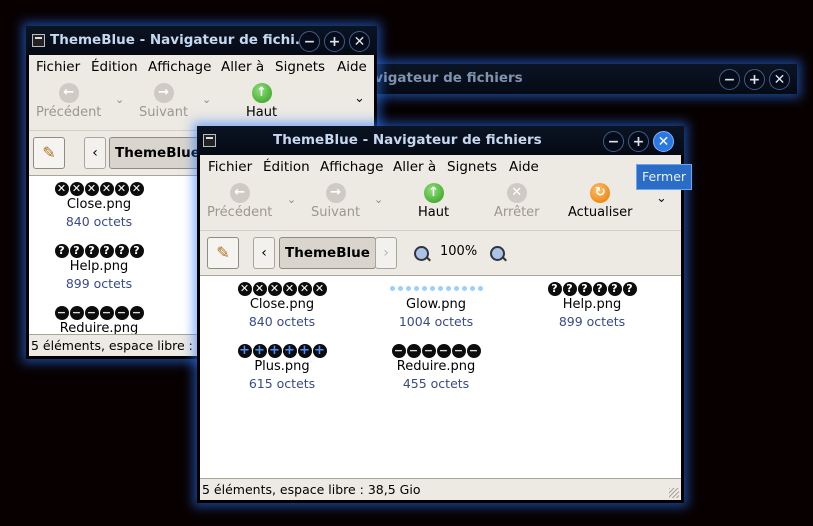  Describe the element at coordinates (309, 41) in the screenshot. I see `mid-window-minimize-button: −` at that location.